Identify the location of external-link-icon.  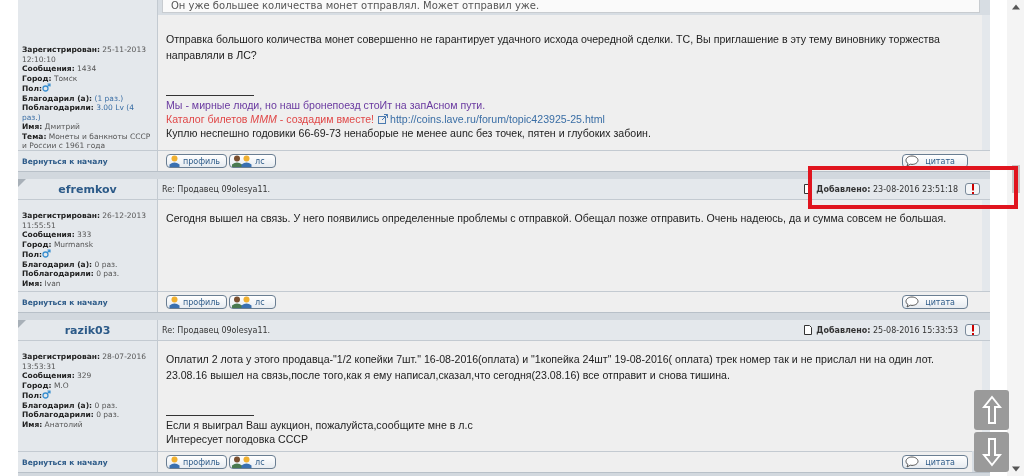
(383, 119).